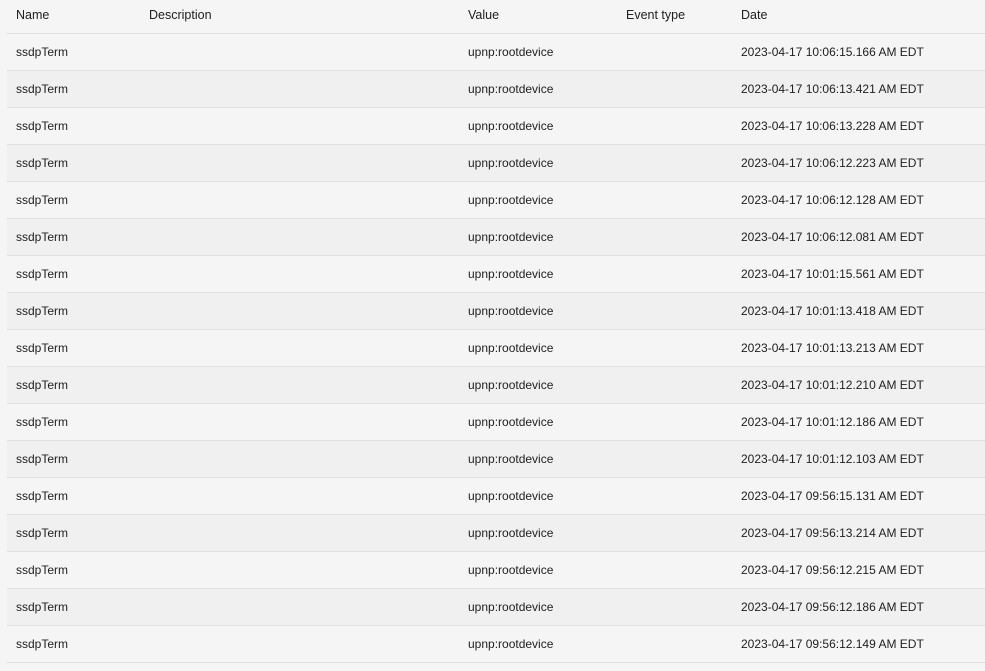 The width and height of the screenshot is (985, 671). Describe the element at coordinates (832, 385) in the screenshot. I see `cell-date: 2023-04-17 10:01:12.210 AM EDT` at that location.